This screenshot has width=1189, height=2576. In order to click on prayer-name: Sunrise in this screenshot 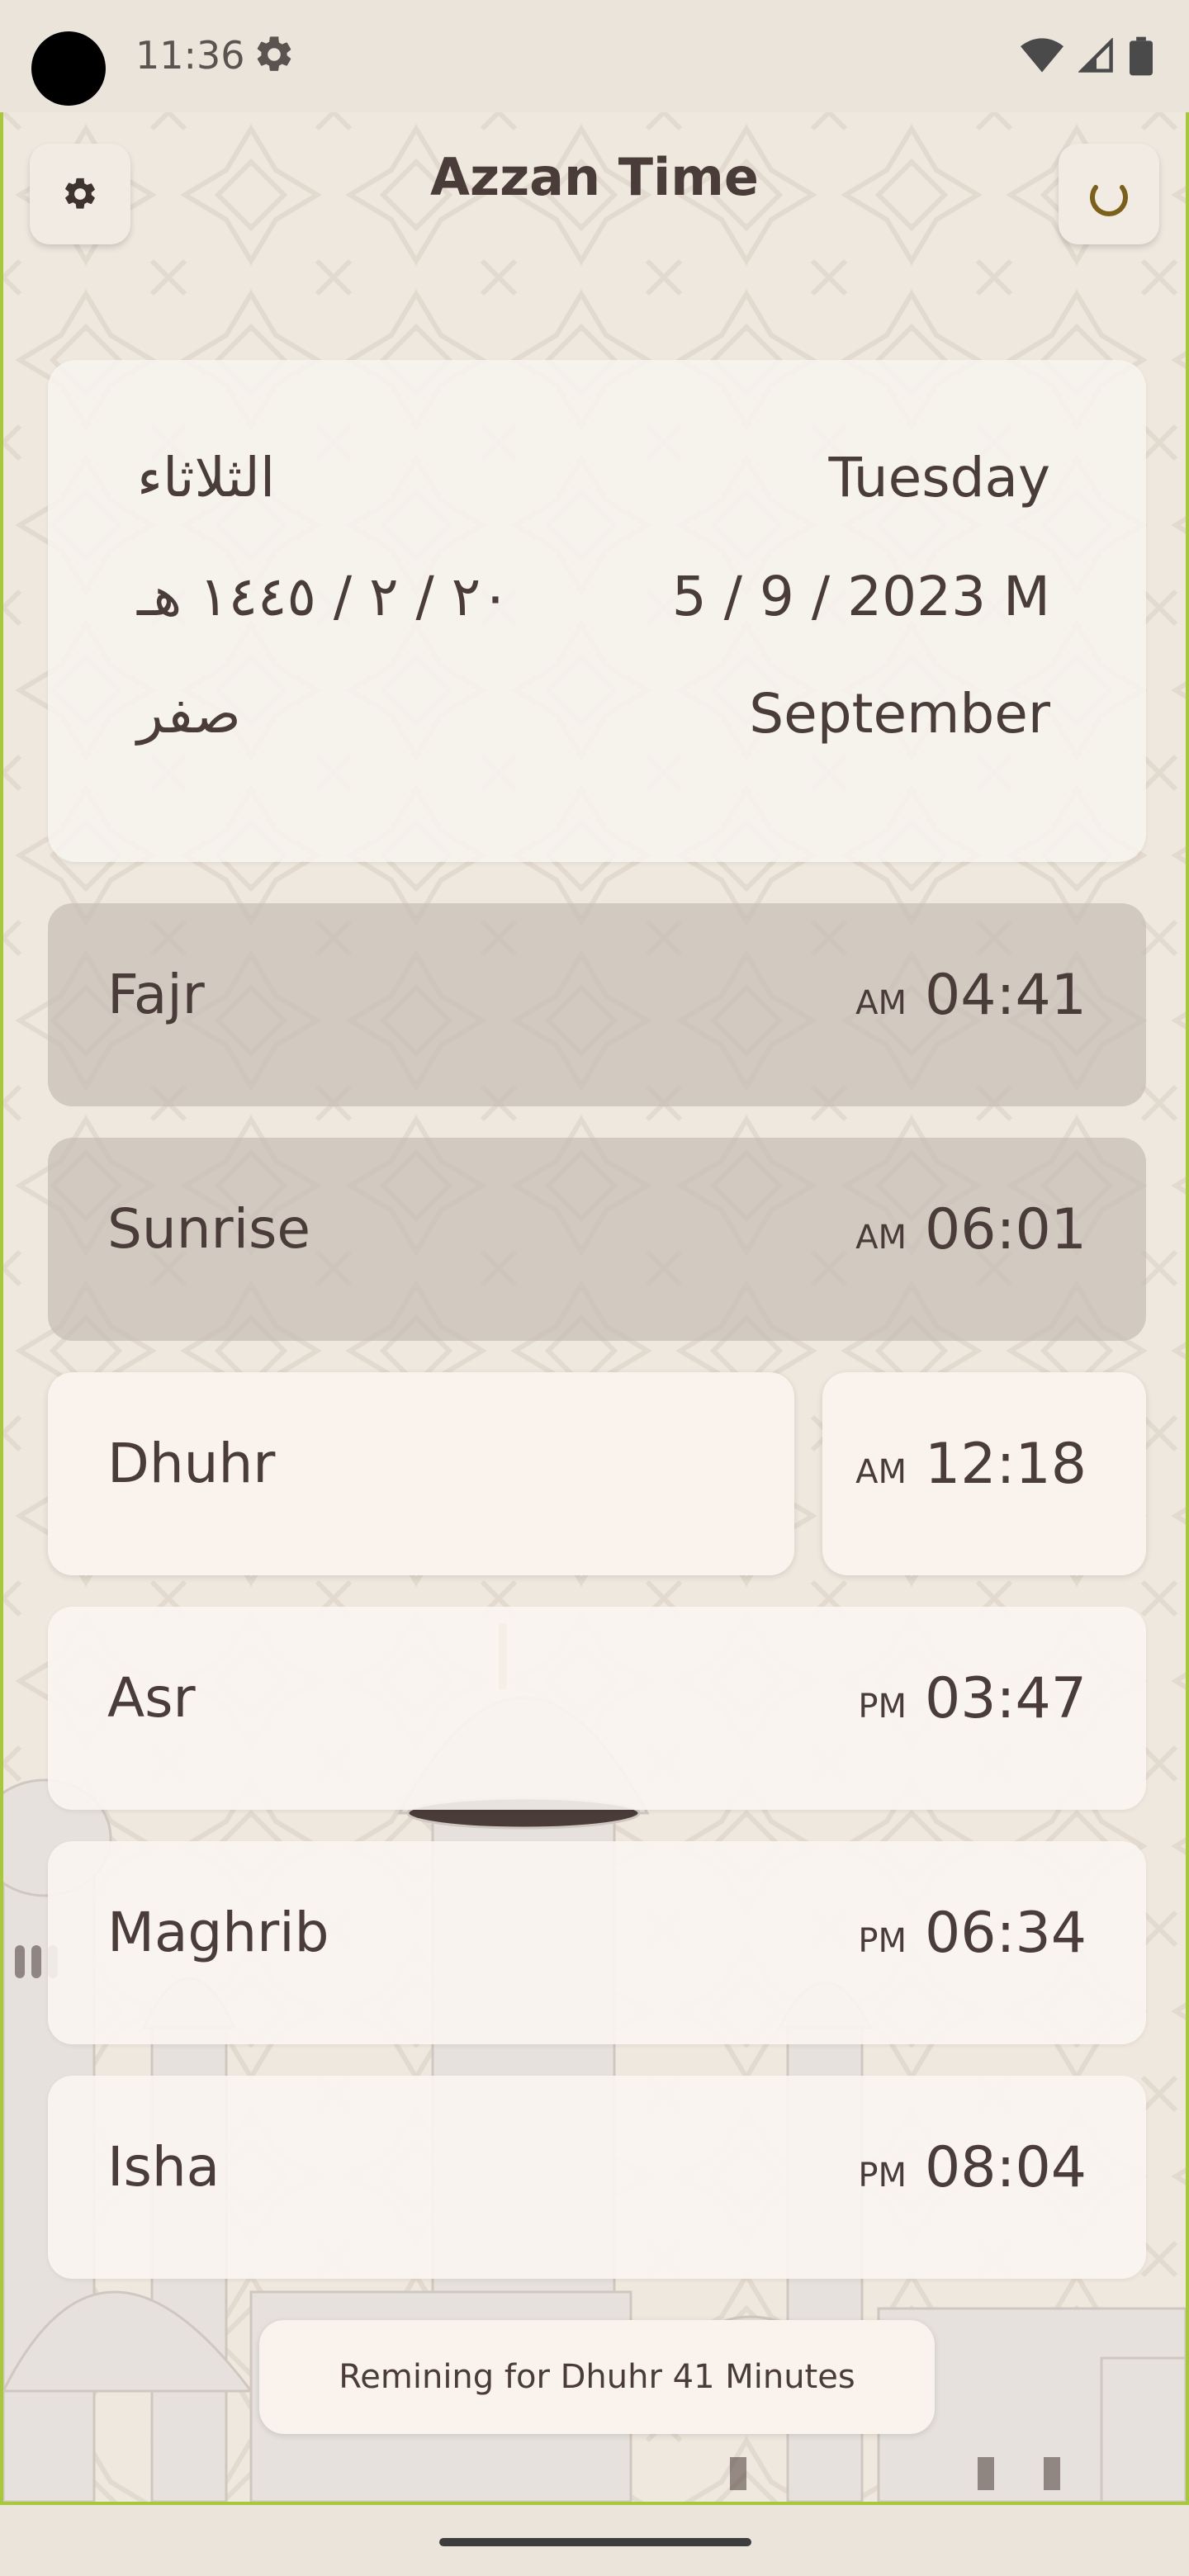, I will do `click(209, 1229)`.